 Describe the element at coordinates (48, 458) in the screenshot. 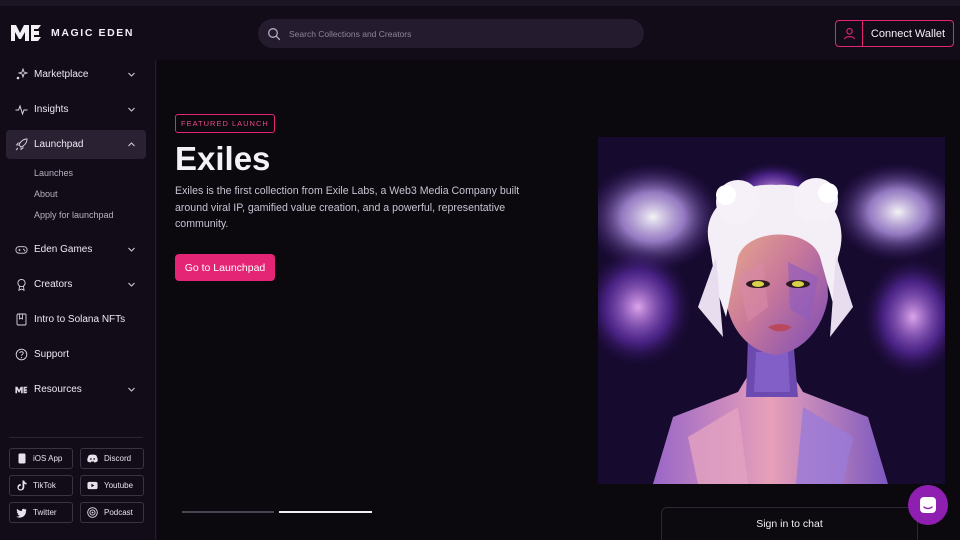

I see `social-label: iOS App` at that location.